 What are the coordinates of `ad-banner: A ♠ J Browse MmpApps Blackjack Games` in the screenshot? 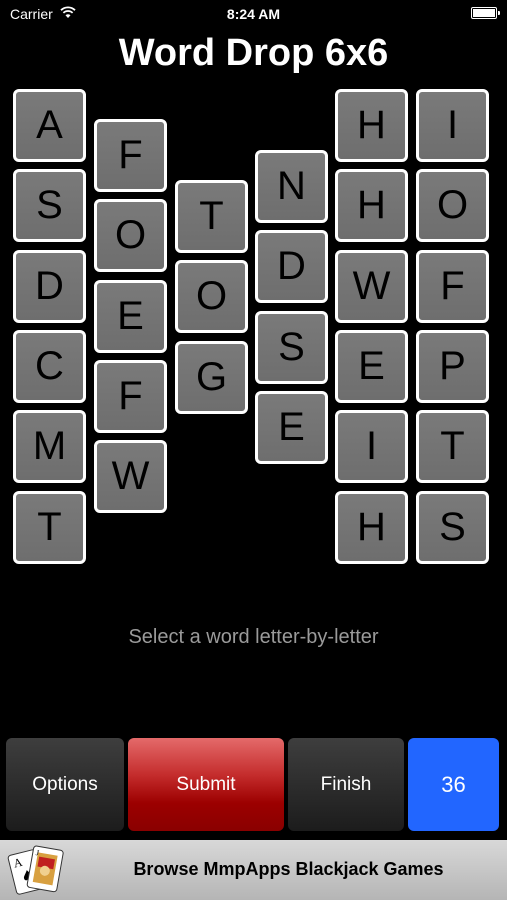 It's located at (253, 870).